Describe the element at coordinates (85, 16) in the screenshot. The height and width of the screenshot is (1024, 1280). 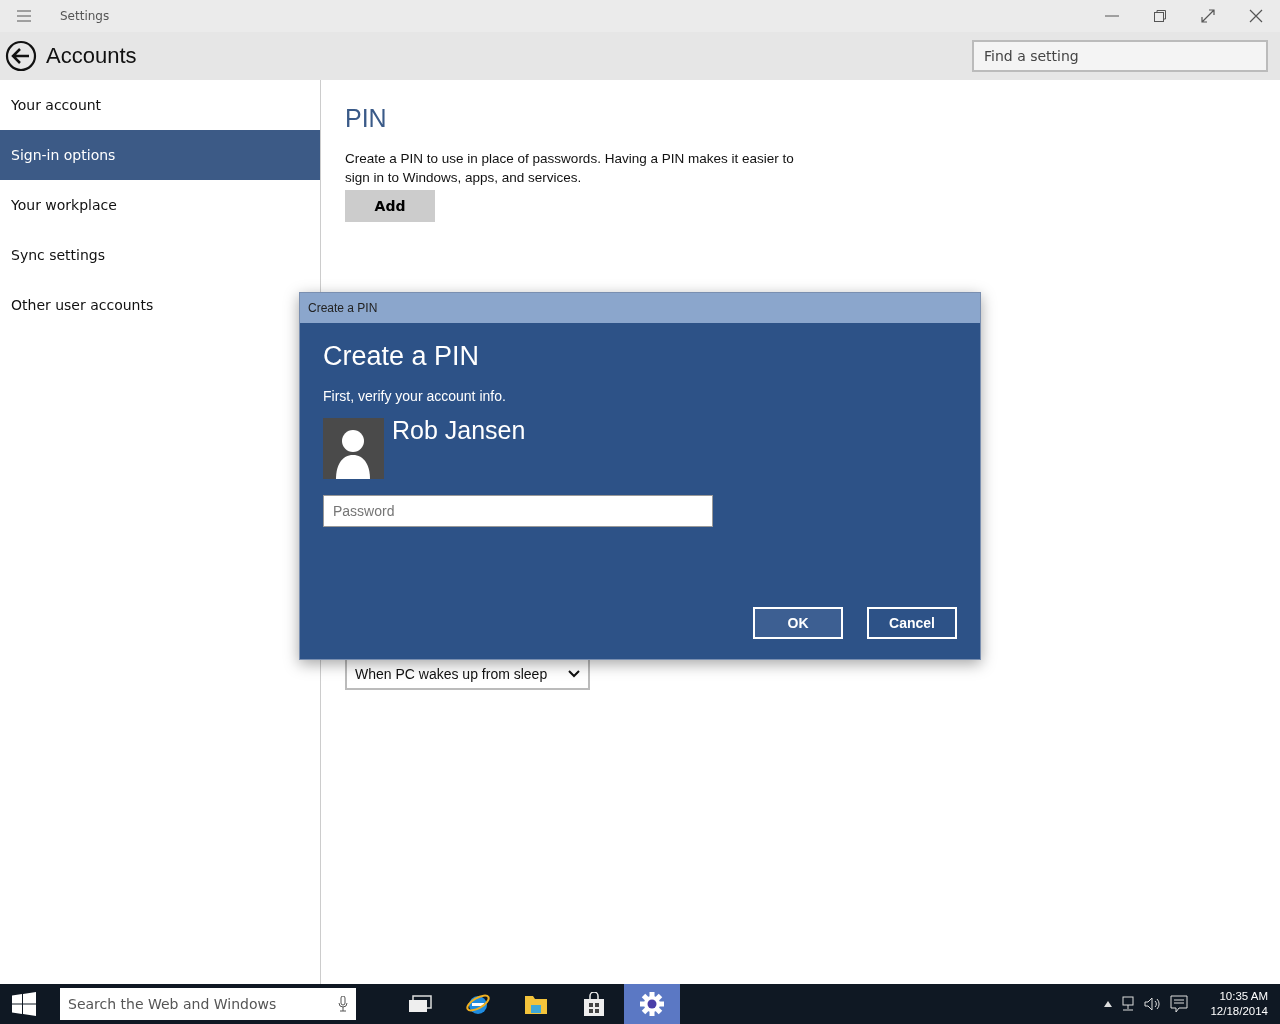
I see `window-title: Settings` at that location.